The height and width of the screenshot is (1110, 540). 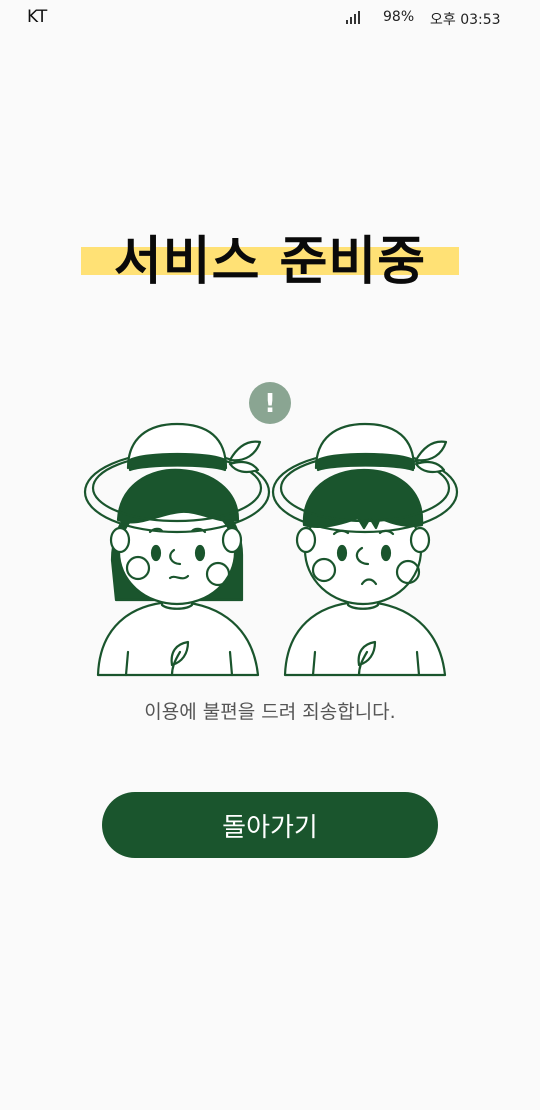 I want to click on alert-mark: !, so click(x=270, y=404).